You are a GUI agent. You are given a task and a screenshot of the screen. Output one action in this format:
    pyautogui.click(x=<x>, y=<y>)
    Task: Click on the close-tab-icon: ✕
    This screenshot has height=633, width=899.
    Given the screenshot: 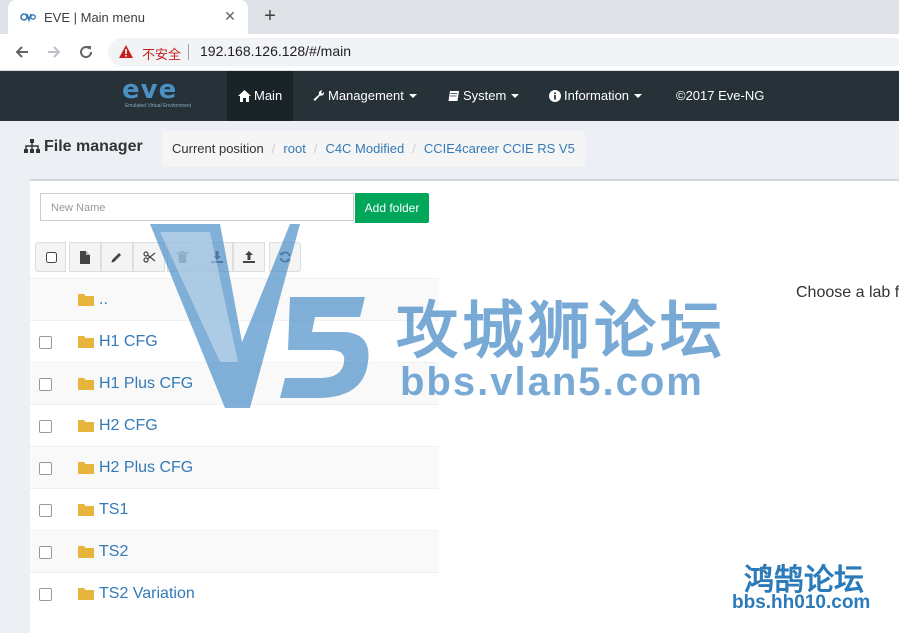 What is the action you would take?
    pyautogui.click(x=230, y=16)
    